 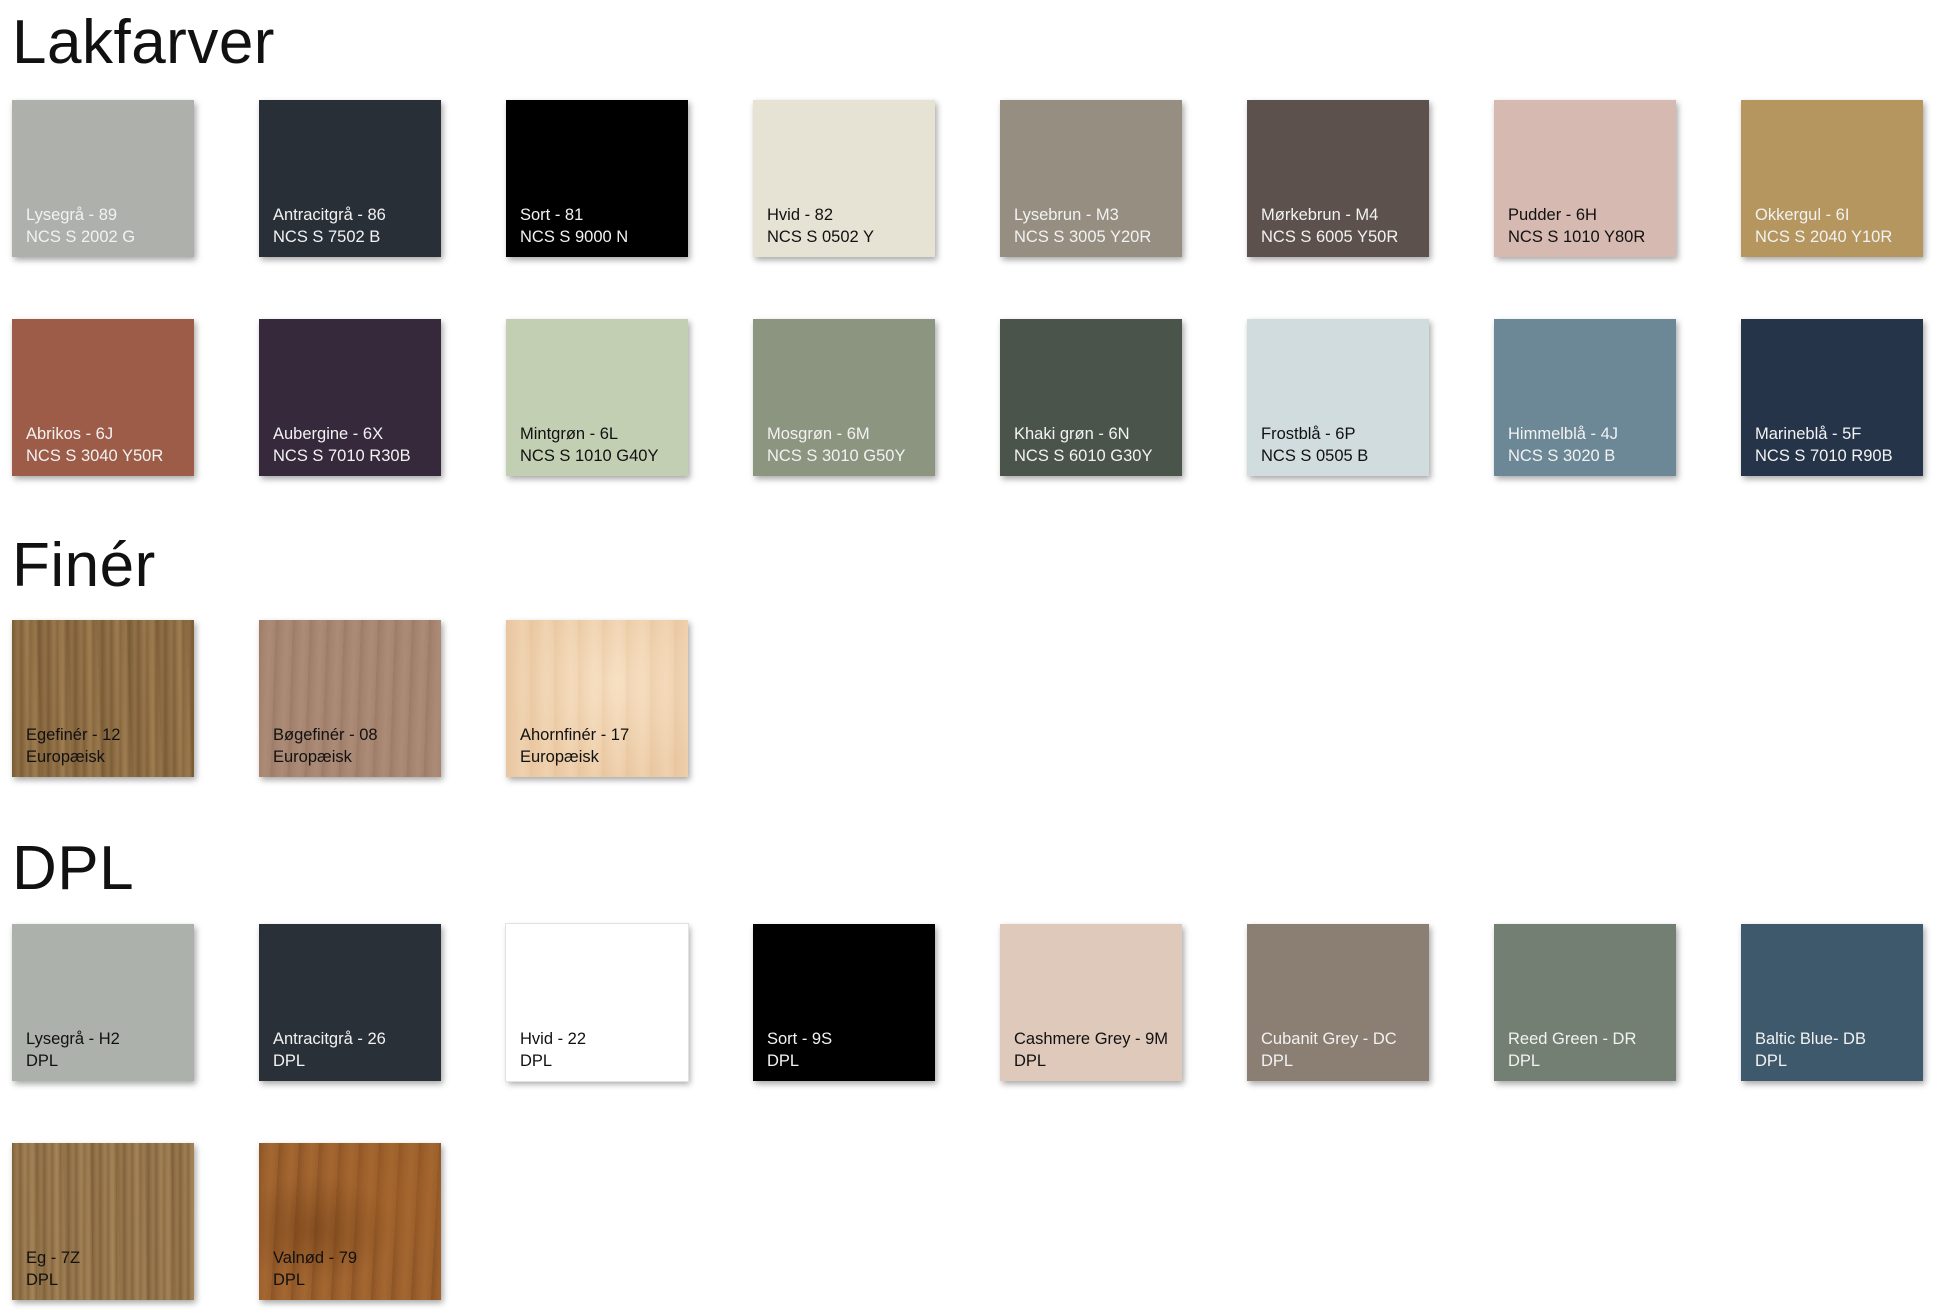 What do you see at coordinates (1329, 1039) in the screenshot?
I see `swatch-name: Cubanit Grey - DC` at bounding box center [1329, 1039].